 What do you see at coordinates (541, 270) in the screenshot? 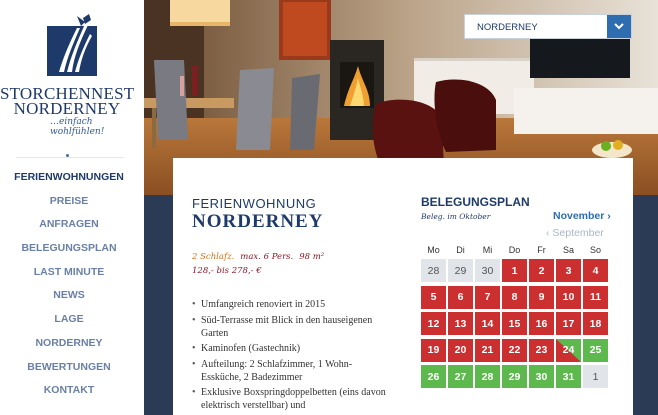
I see `calendar-day: 2` at bounding box center [541, 270].